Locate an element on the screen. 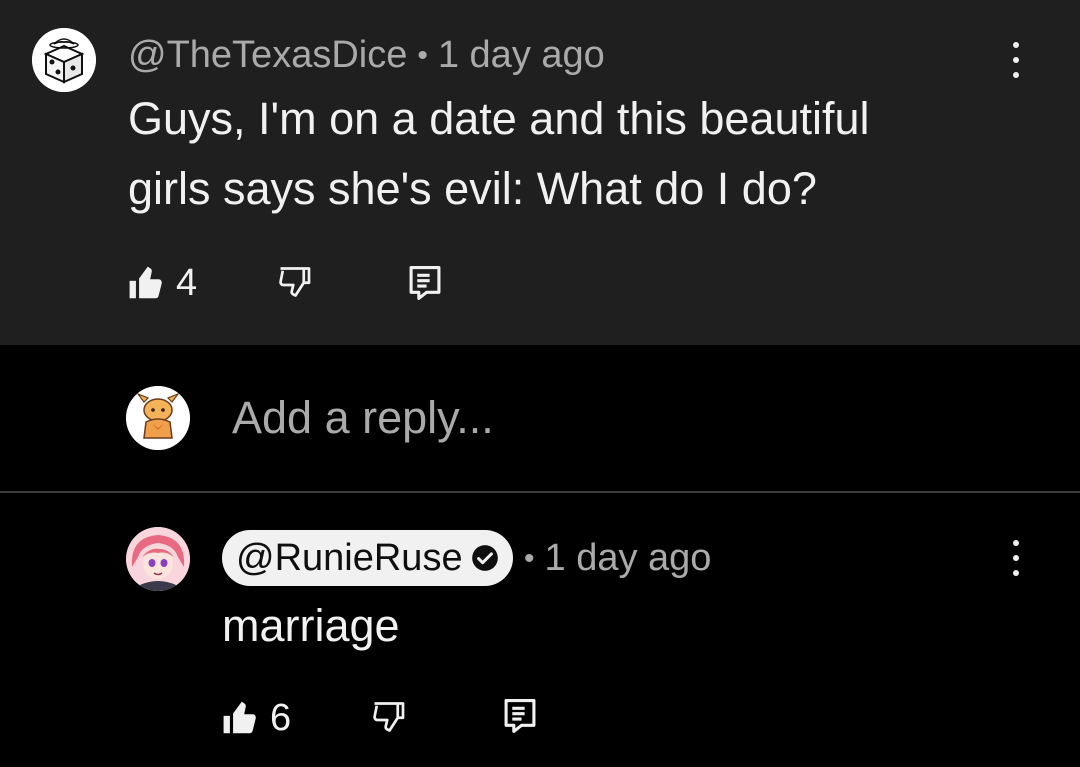 The image size is (1080, 767). replier-avatar is located at coordinates (158, 559).